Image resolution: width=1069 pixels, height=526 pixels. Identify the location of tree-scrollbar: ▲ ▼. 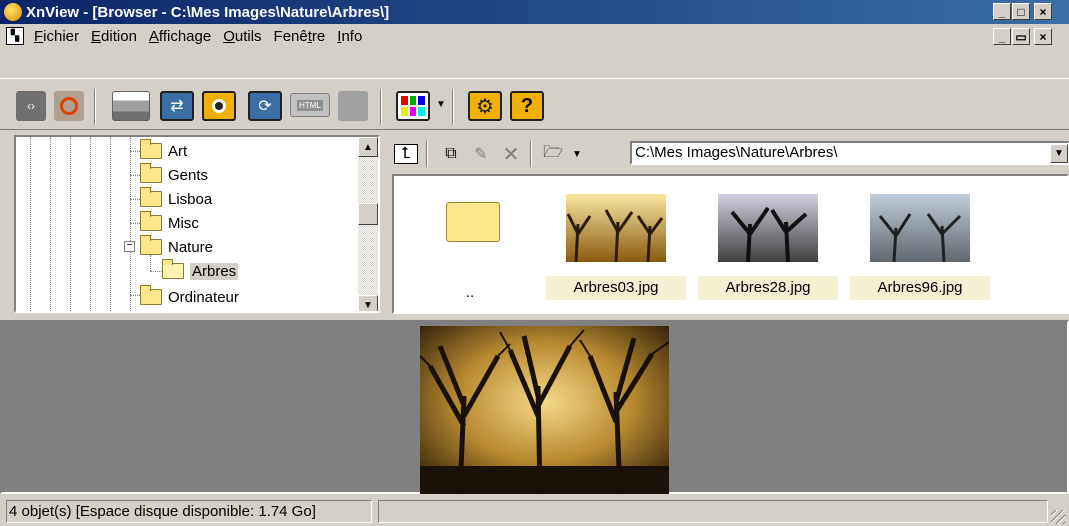
(368, 224).